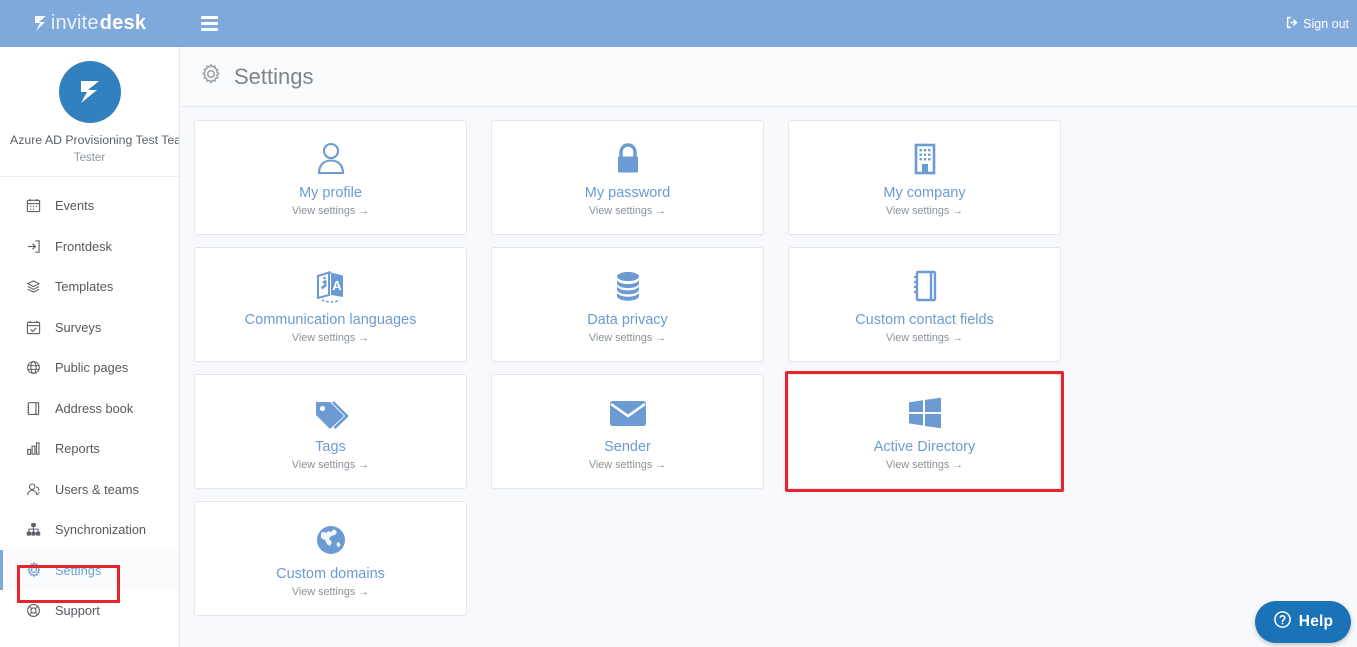 Image resolution: width=1357 pixels, height=647 pixels. What do you see at coordinates (628, 413) in the screenshot?
I see `envelope-icon` at bounding box center [628, 413].